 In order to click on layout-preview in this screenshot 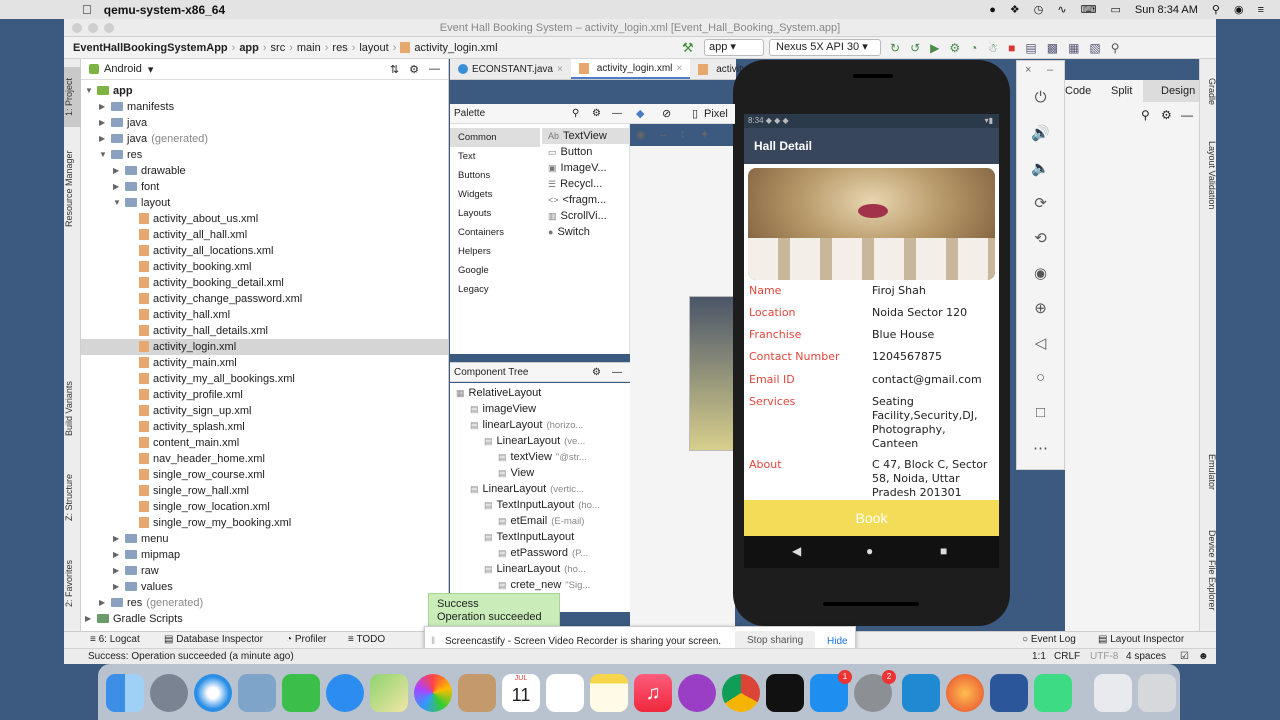, I will do `click(712, 373)`.